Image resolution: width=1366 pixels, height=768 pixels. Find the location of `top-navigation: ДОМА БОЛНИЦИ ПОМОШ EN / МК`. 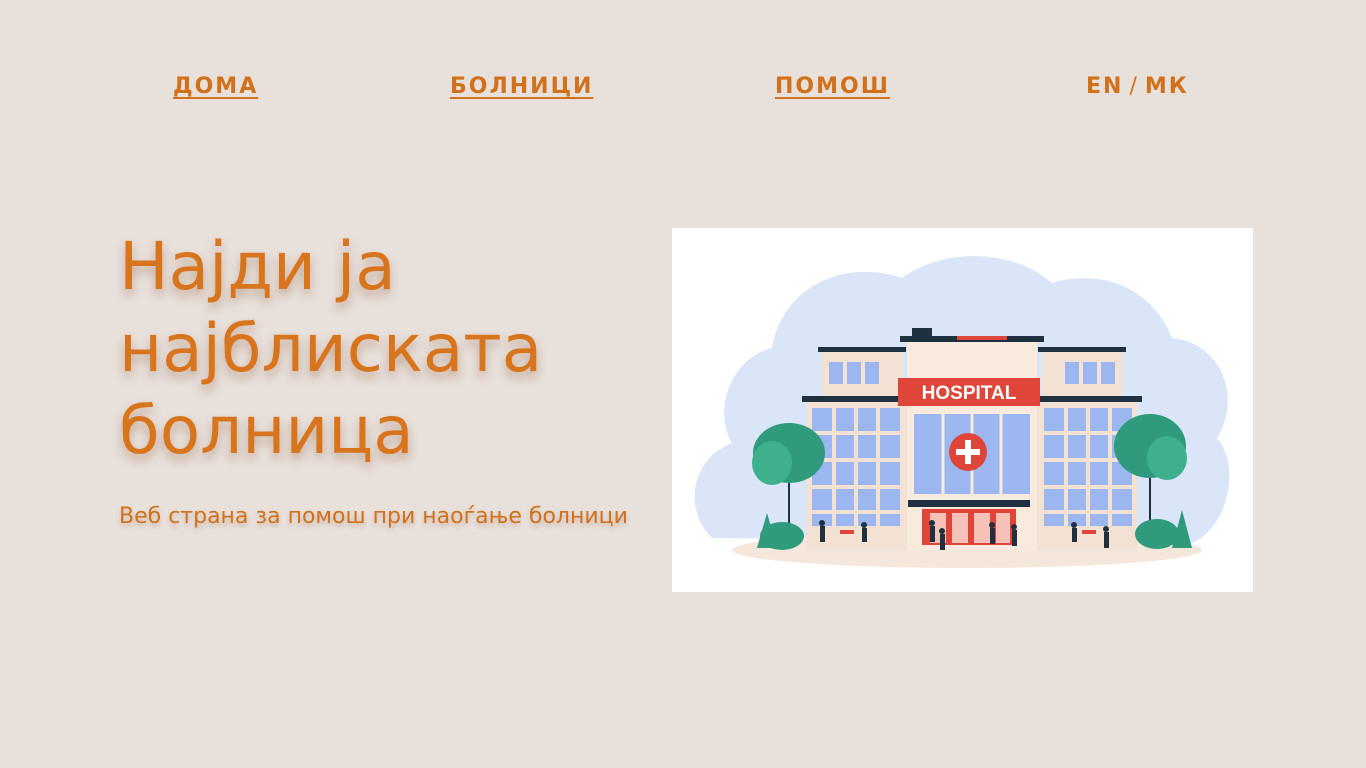

top-navigation: ДОМА БОЛНИЦИ ПОМОШ EN / МК is located at coordinates (683, 91).